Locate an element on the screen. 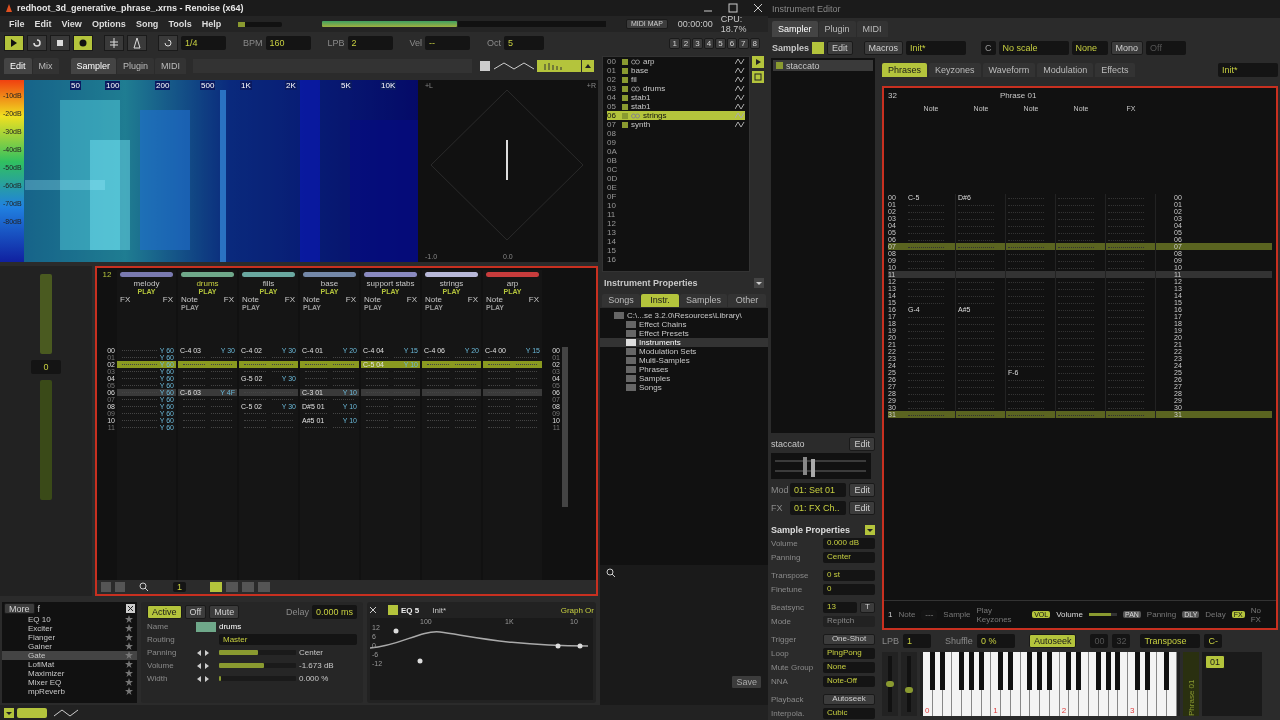 This screenshot has width=1280, height=720. effect-list-item: Exciter is located at coordinates (69, 628).